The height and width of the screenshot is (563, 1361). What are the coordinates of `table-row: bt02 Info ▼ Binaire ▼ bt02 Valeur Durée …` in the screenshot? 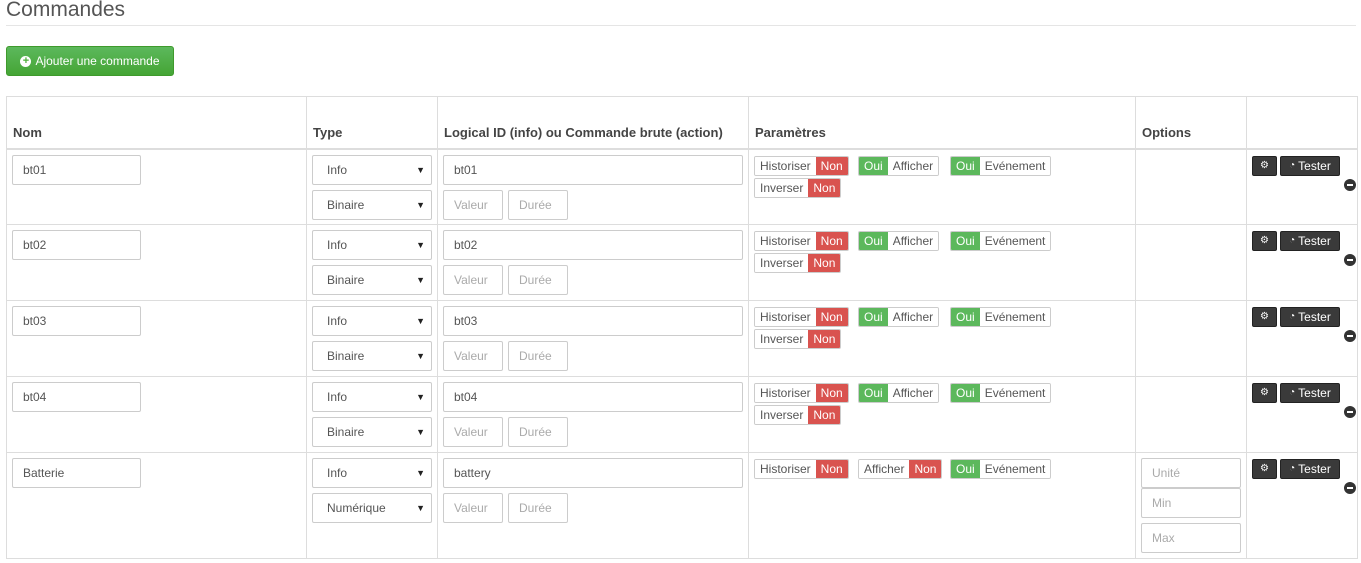 It's located at (682, 262).